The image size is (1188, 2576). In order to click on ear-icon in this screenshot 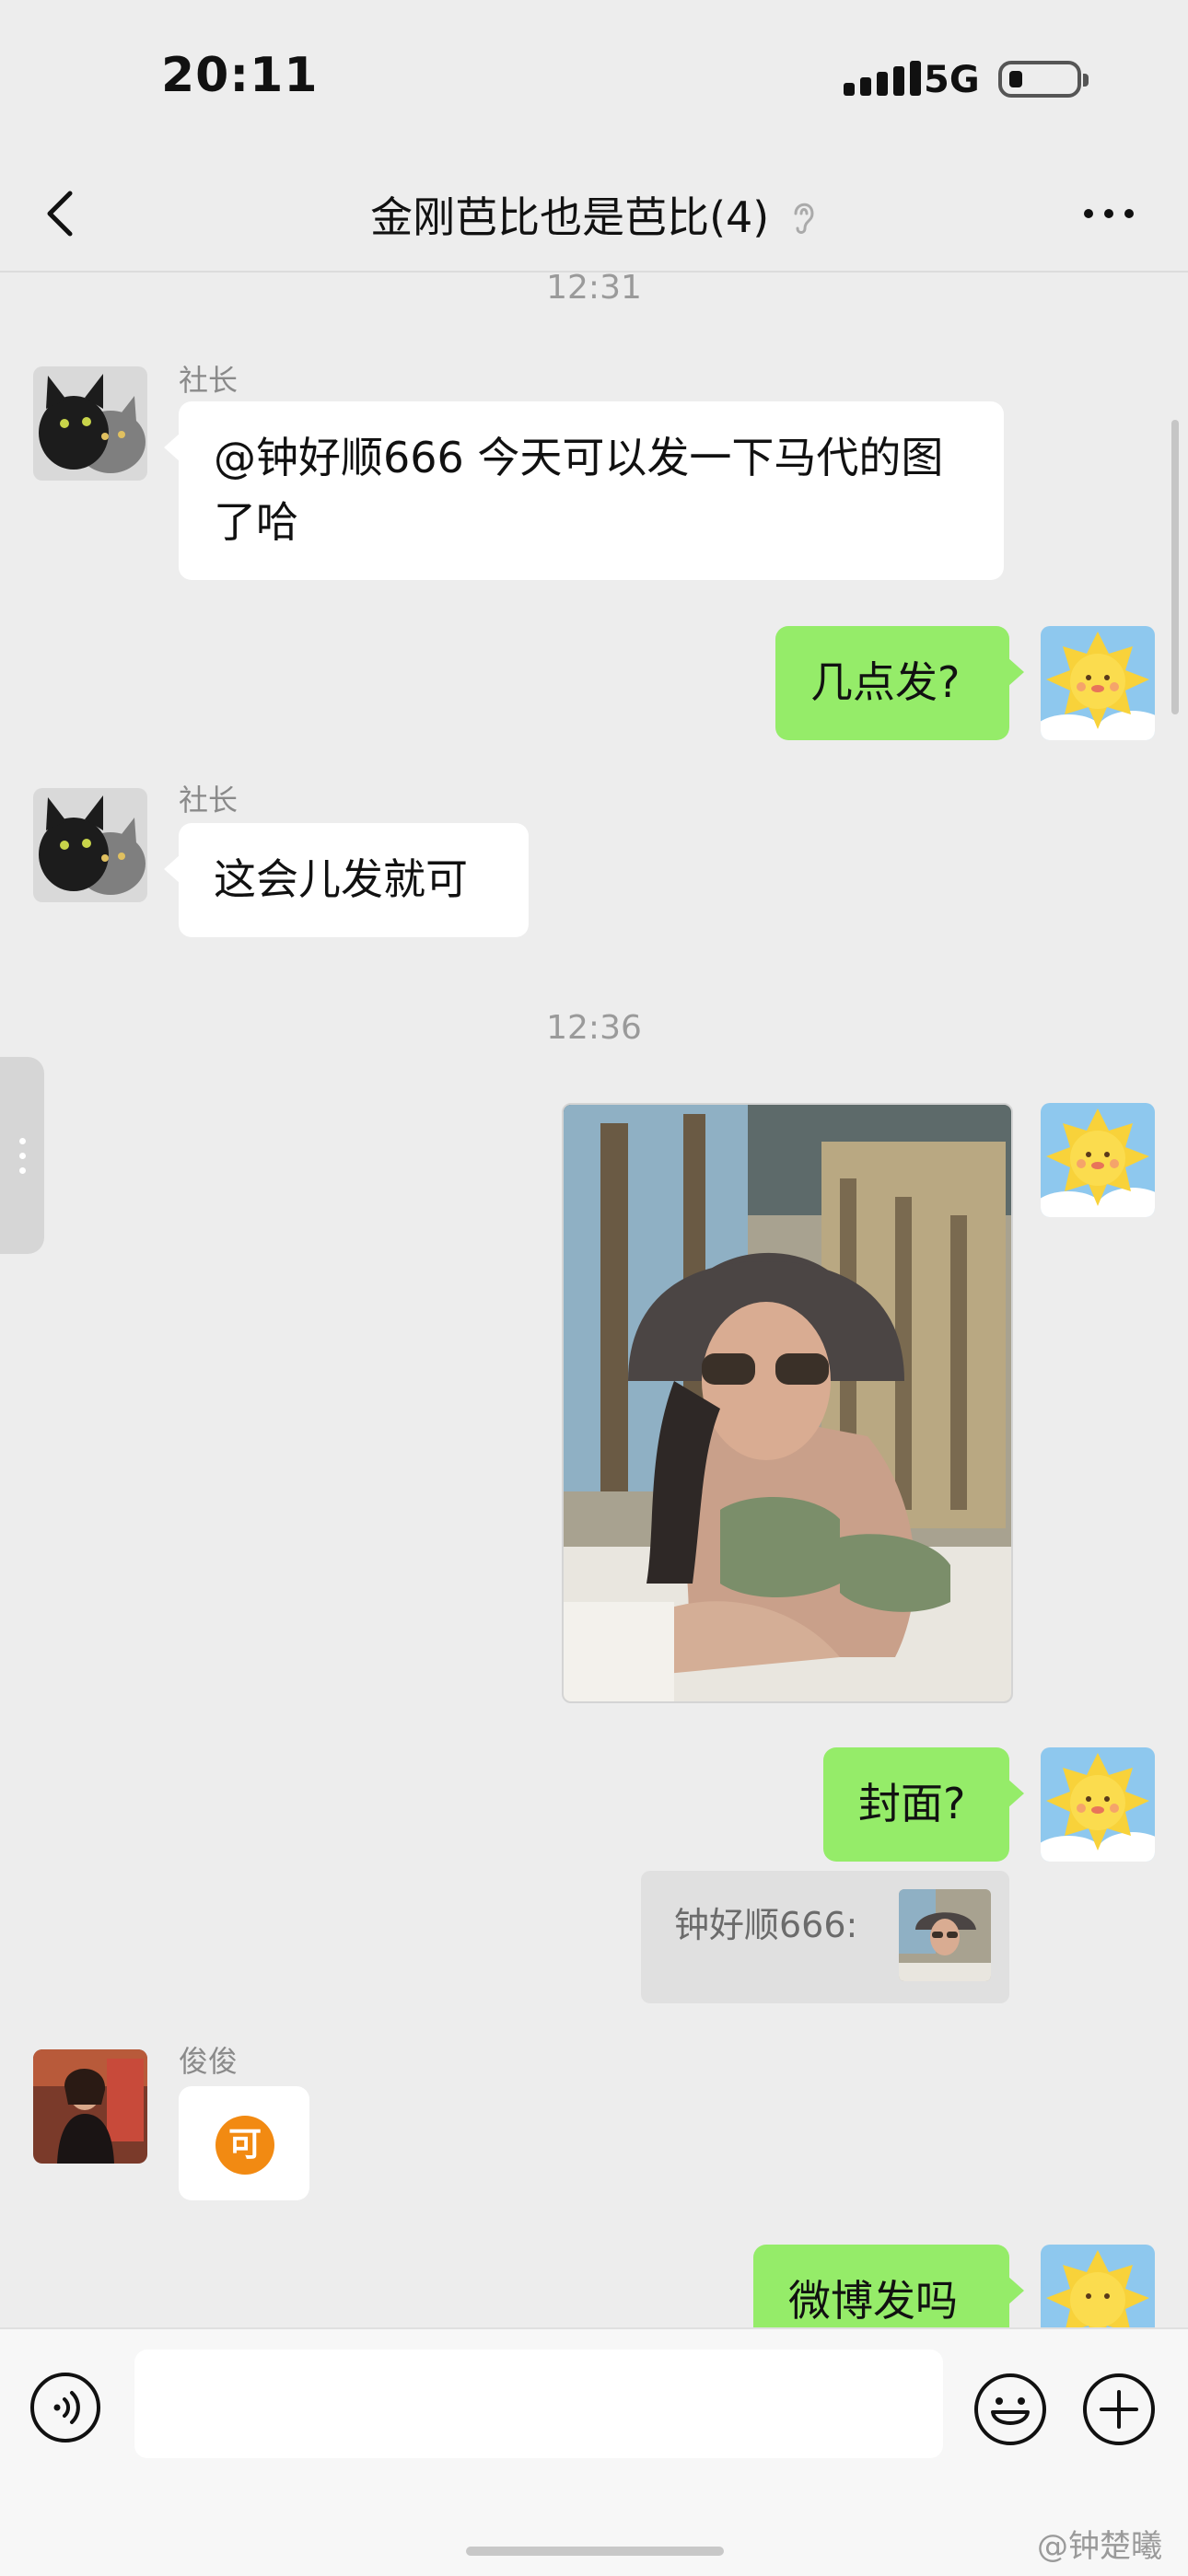, I will do `click(804, 218)`.